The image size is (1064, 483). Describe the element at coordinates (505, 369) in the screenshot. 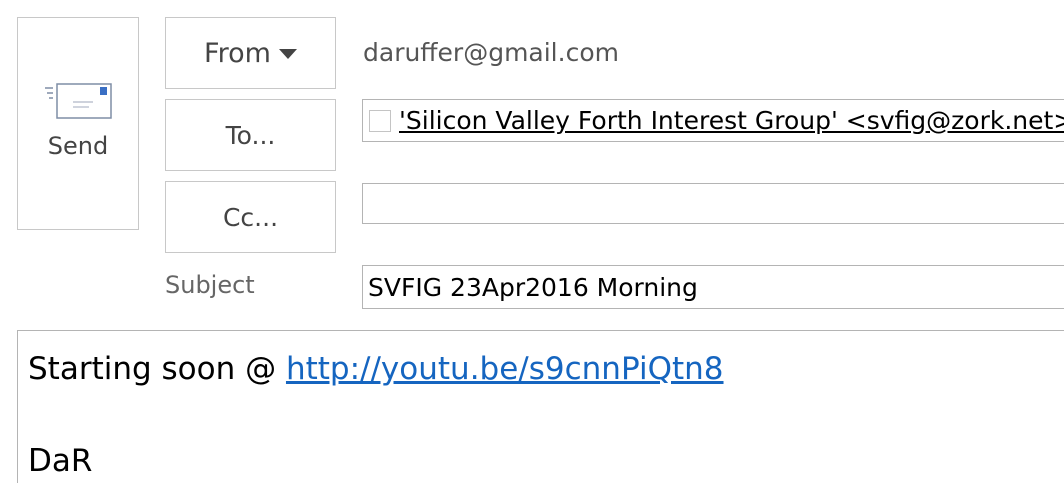

I see `body-link: http://youtu.be/s9cnnPiQtn8` at that location.